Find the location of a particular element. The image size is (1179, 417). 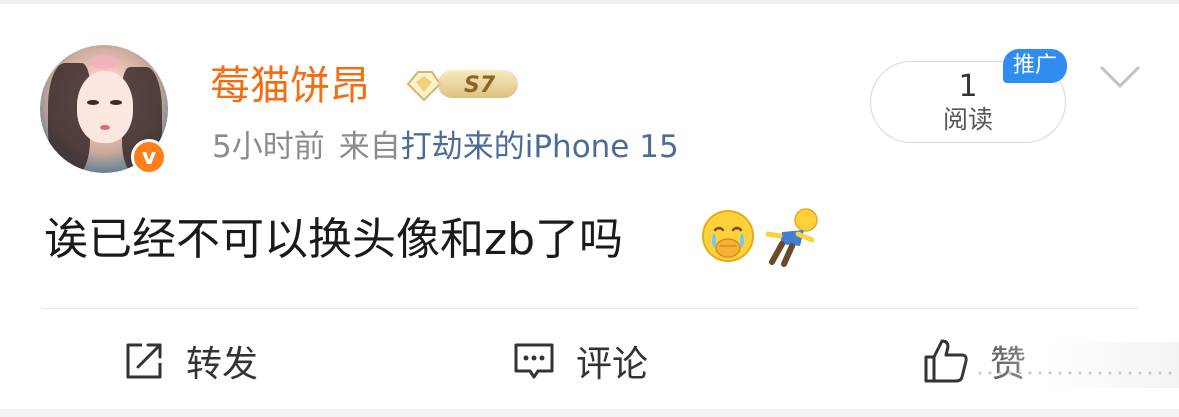

comment-button: 评论 is located at coordinates (580, 361).